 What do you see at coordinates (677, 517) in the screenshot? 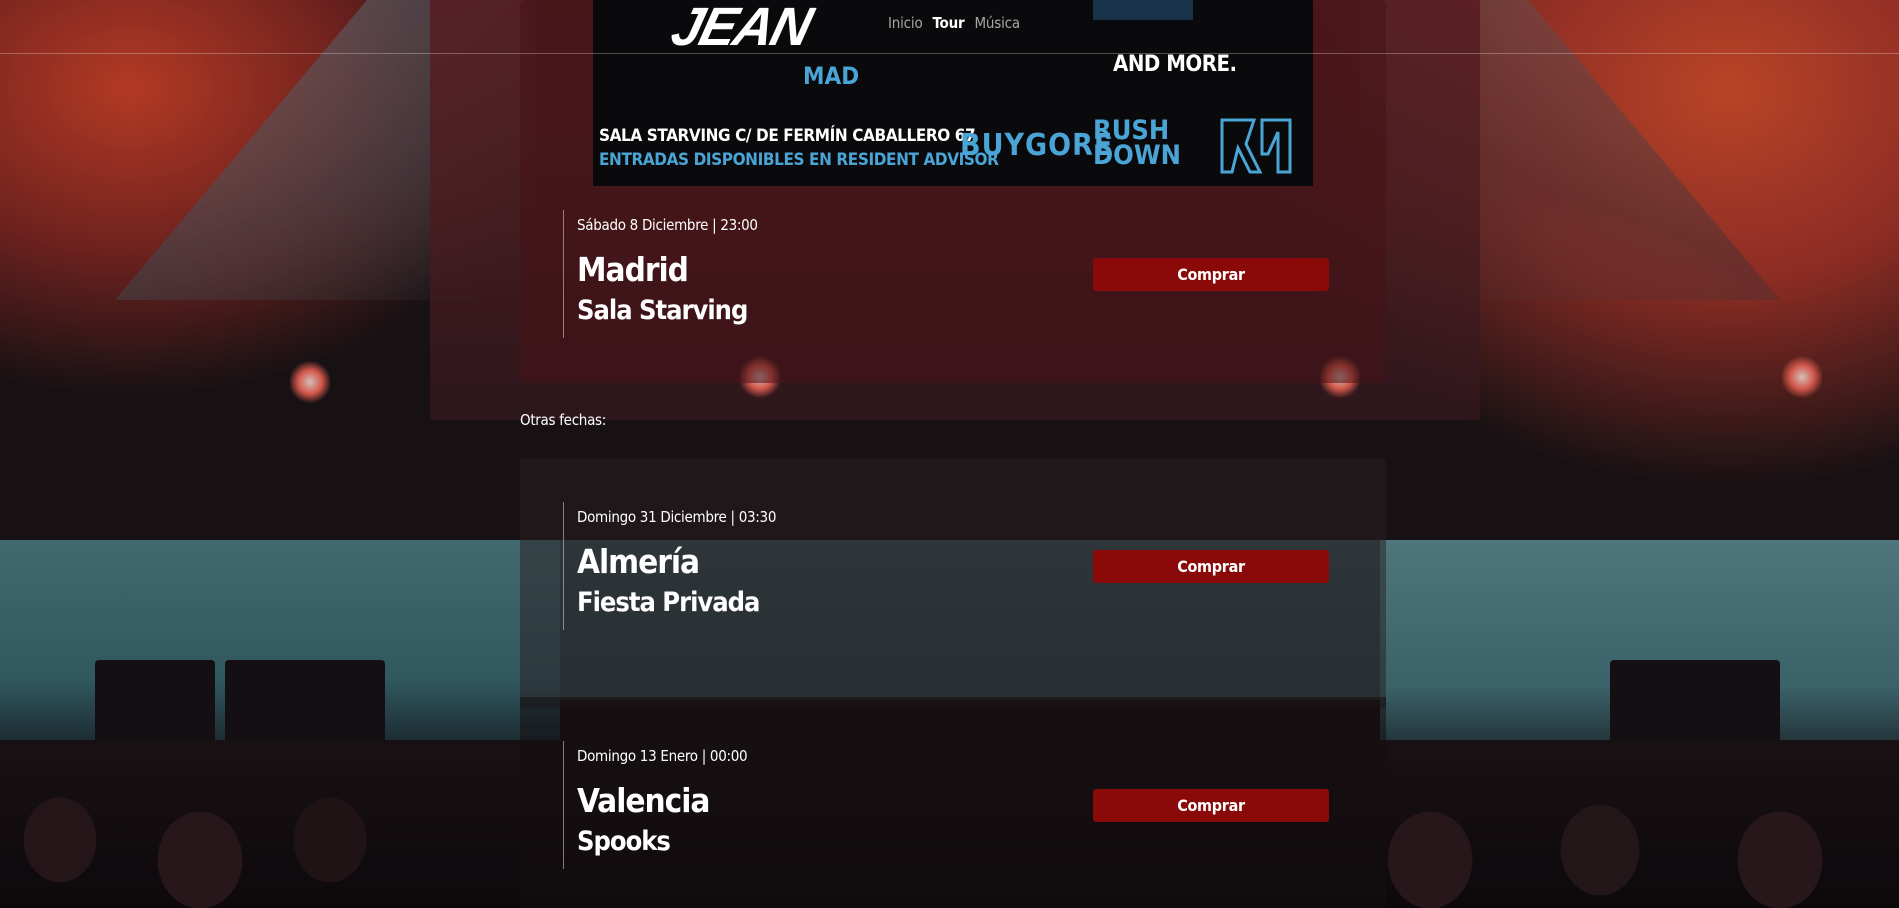
I see `event-date: Domingo 31 Diciembre | 03:30` at bounding box center [677, 517].